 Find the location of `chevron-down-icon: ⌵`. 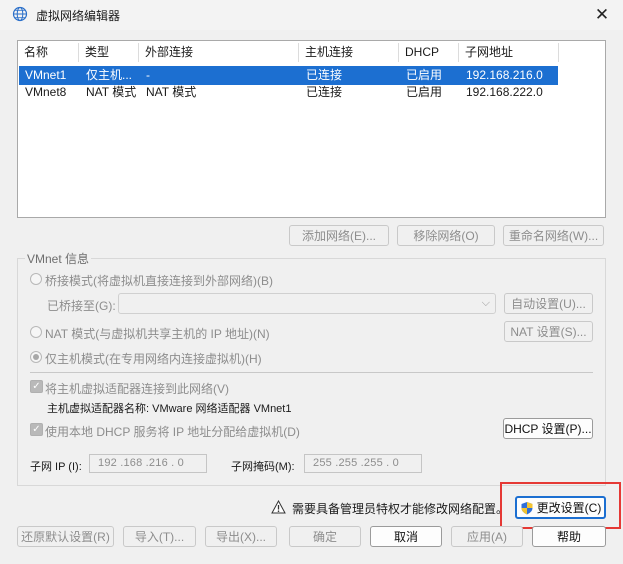

chevron-down-icon: ⌵ is located at coordinates (485, 303).